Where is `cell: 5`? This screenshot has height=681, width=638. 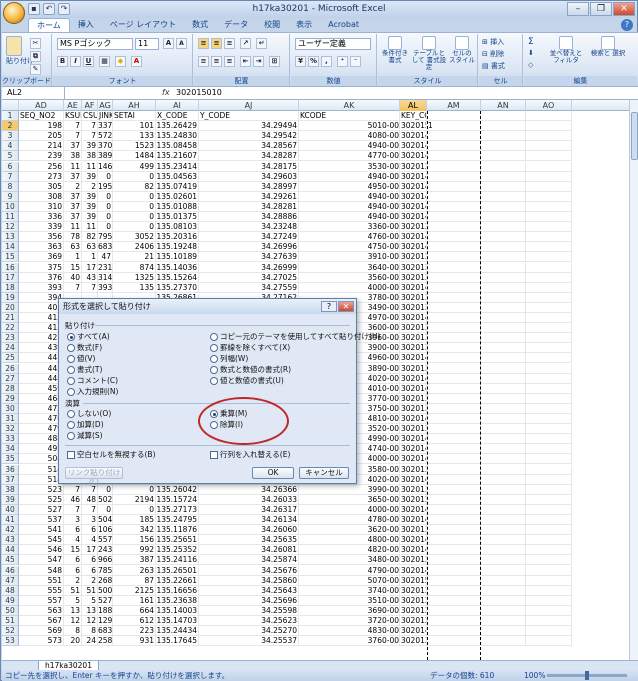 cell: 5 is located at coordinates (90, 600).